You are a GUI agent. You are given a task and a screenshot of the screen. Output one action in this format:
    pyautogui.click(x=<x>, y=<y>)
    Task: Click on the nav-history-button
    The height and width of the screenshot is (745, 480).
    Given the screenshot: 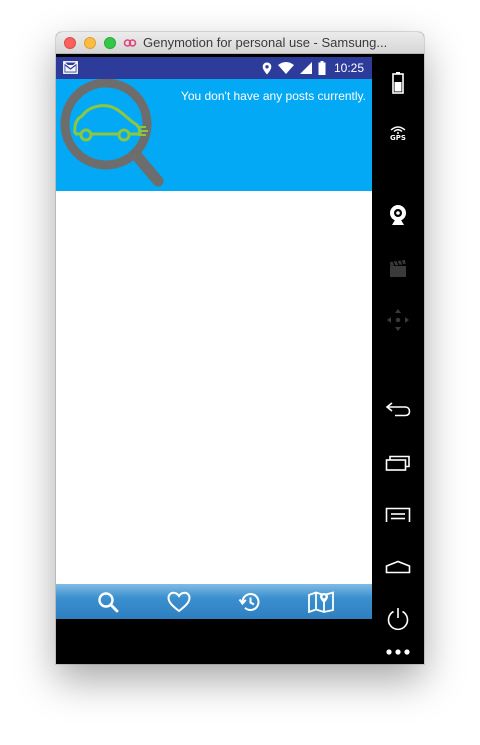 What is the action you would take?
    pyautogui.click(x=250, y=602)
    